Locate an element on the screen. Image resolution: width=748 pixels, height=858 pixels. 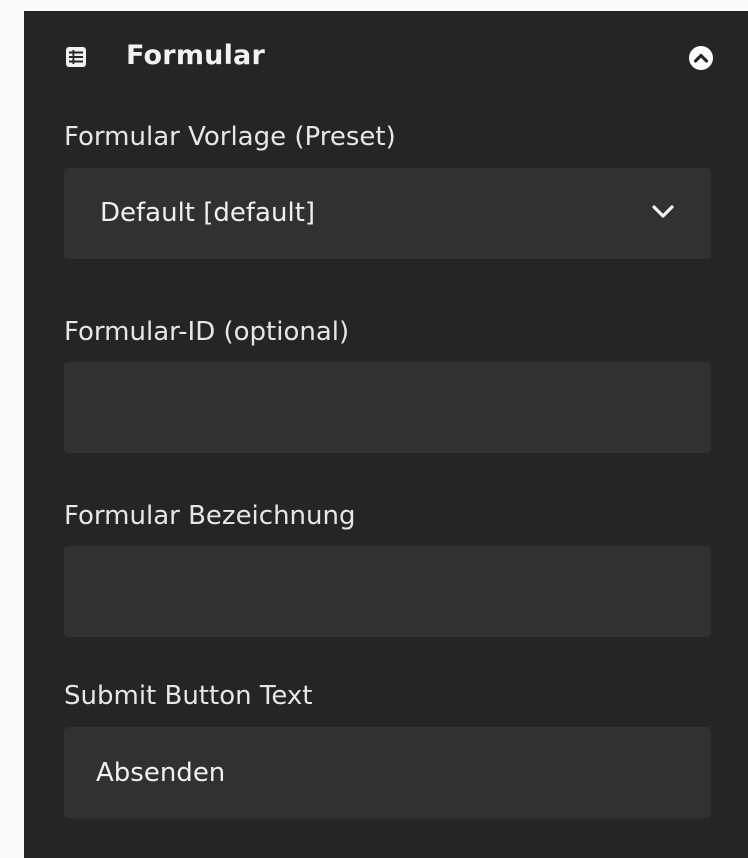
panel-header: Formular is located at coordinates (386, 56).